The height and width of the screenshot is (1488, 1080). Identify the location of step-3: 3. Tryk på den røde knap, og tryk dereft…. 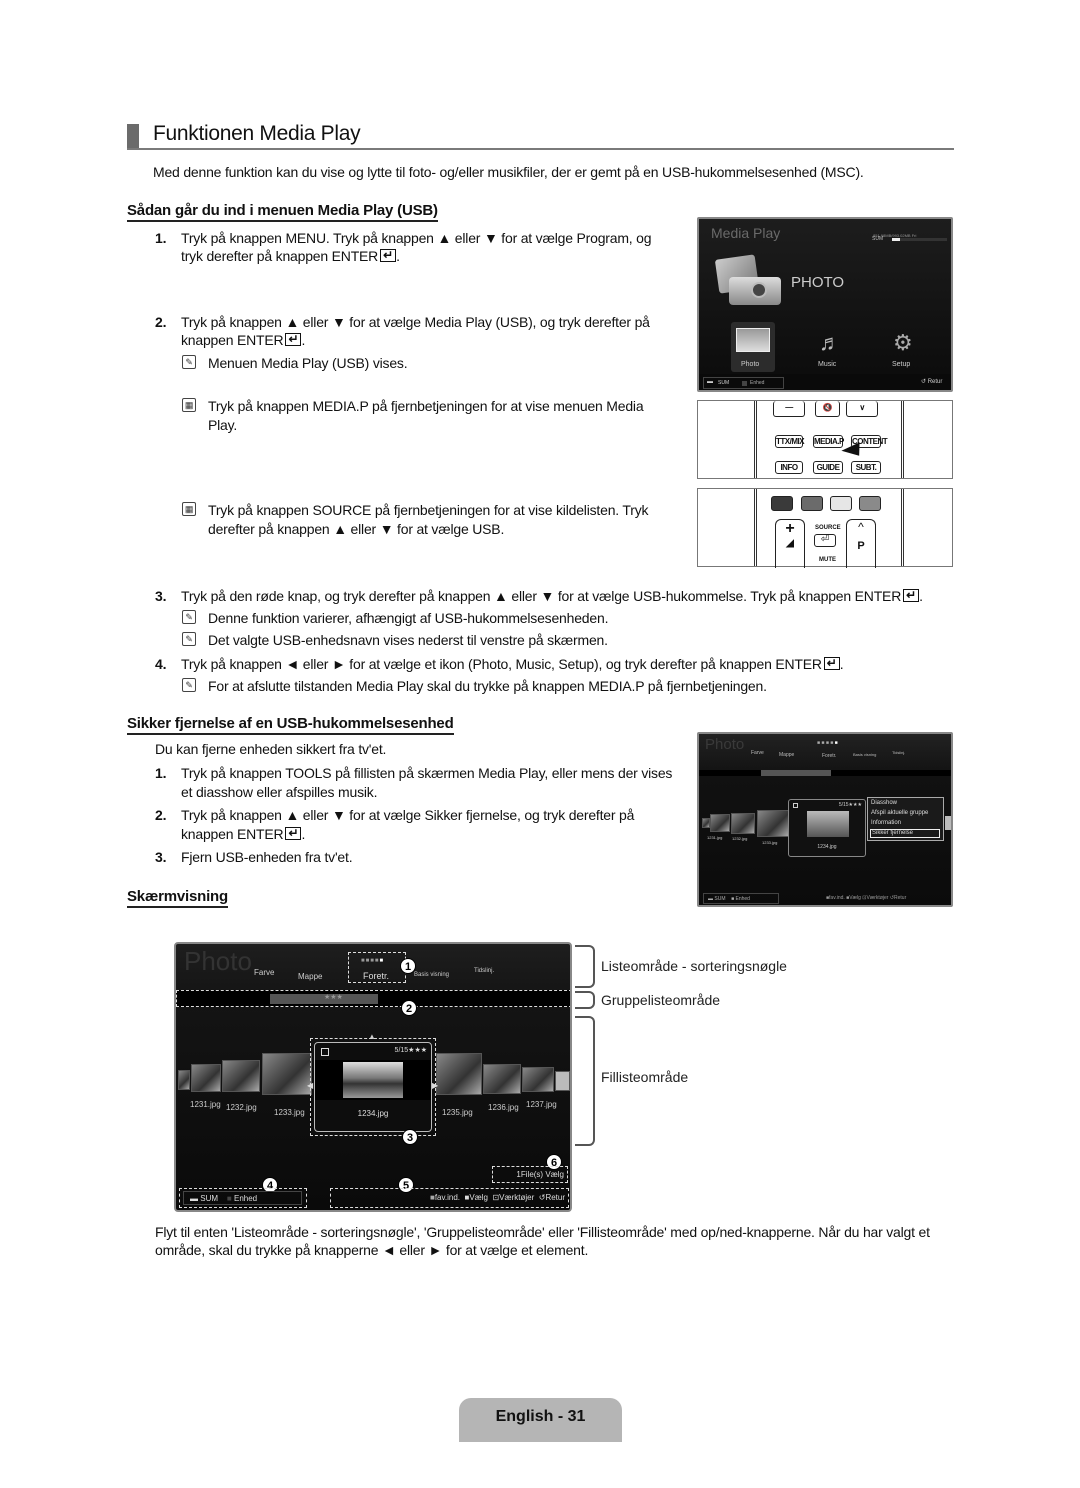
(555, 596).